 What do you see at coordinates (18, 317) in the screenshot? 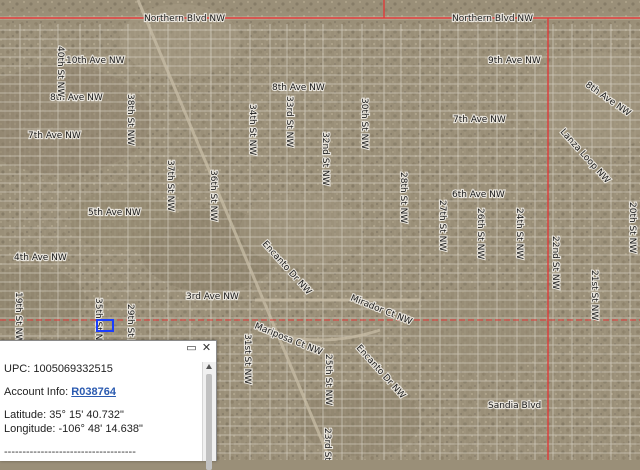
I see `street-label-19th-st: 19th St NW` at bounding box center [18, 317].